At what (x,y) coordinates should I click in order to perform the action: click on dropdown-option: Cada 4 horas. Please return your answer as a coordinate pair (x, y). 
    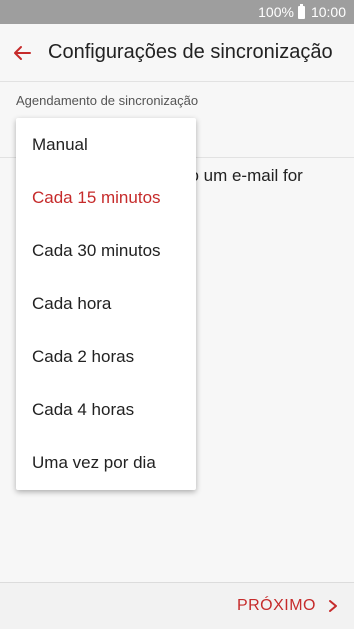
    Looking at the image, I should click on (106, 409).